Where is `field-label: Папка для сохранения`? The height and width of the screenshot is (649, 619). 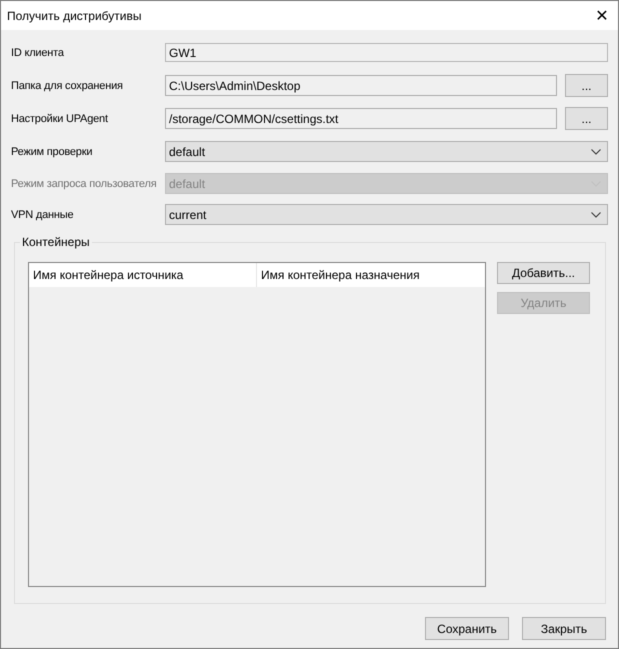
field-label: Папка для сохранения is located at coordinates (67, 86).